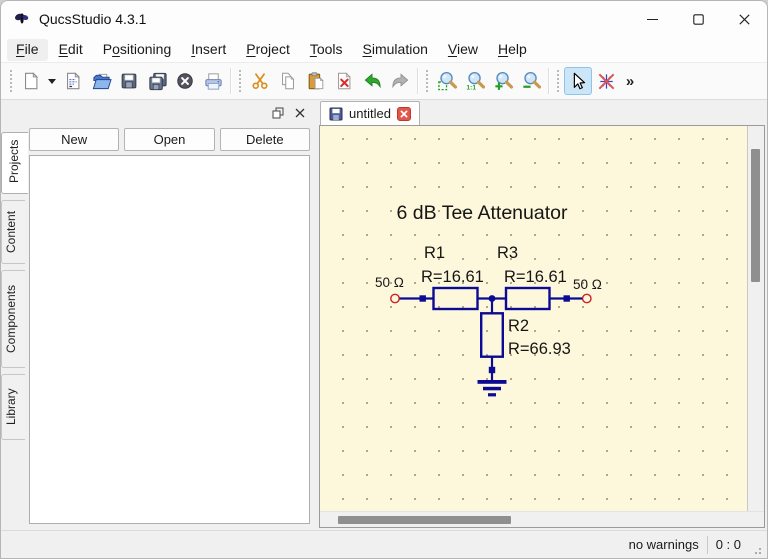 Image resolution: width=768 pixels, height=559 pixels. What do you see at coordinates (652, 19) in the screenshot?
I see `minimize-icon` at bounding box center [652, 19].